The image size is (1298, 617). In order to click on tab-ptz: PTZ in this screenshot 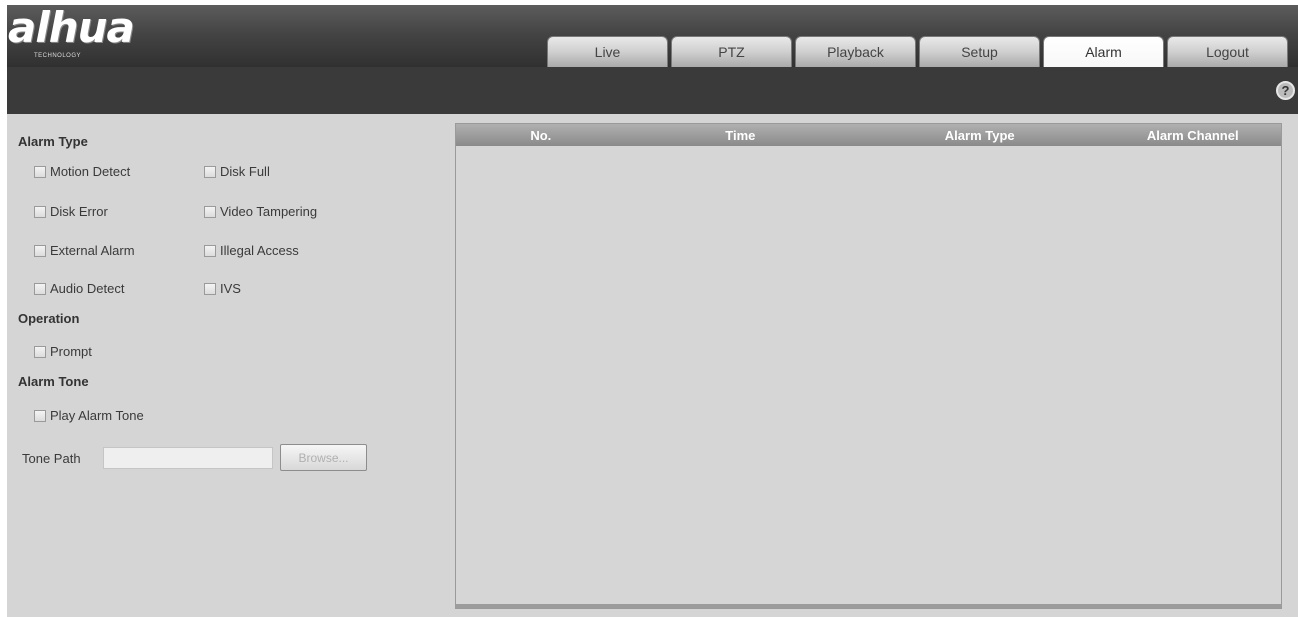, I will do `click(731, 51)`.